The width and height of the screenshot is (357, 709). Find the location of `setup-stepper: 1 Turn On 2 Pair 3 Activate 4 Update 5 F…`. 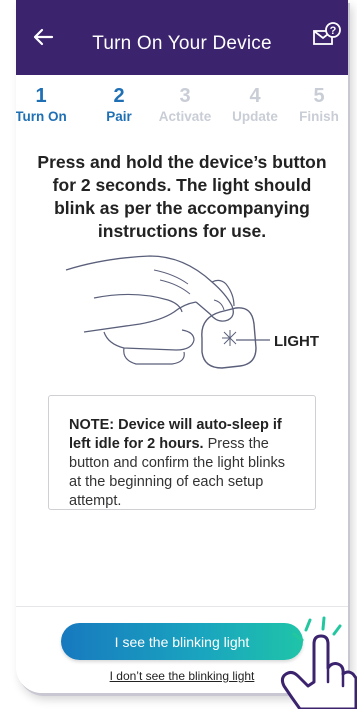

setup-stepper: 1 Turn On 2 Pair 3 Activate 4 Update 5 F… is located at coordinates (182, 109).